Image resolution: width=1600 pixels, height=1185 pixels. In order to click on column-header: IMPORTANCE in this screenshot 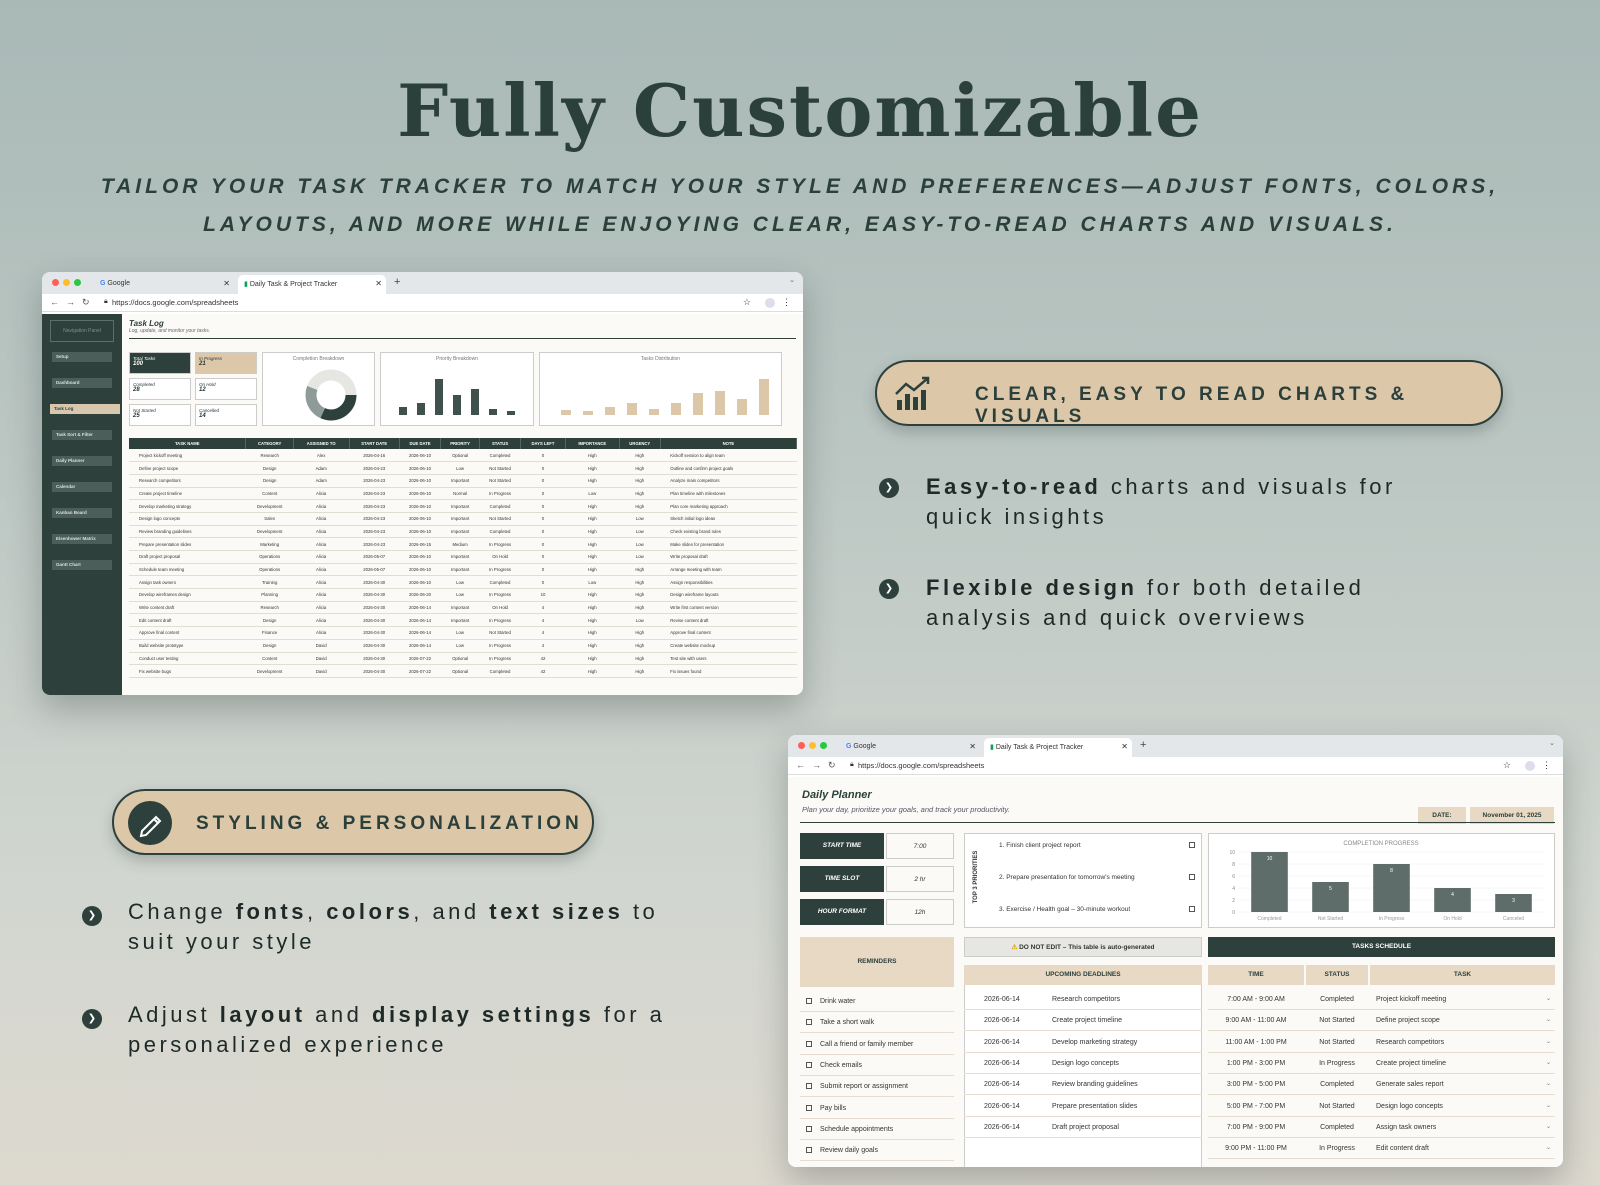, I will do `click(592, 443)`.